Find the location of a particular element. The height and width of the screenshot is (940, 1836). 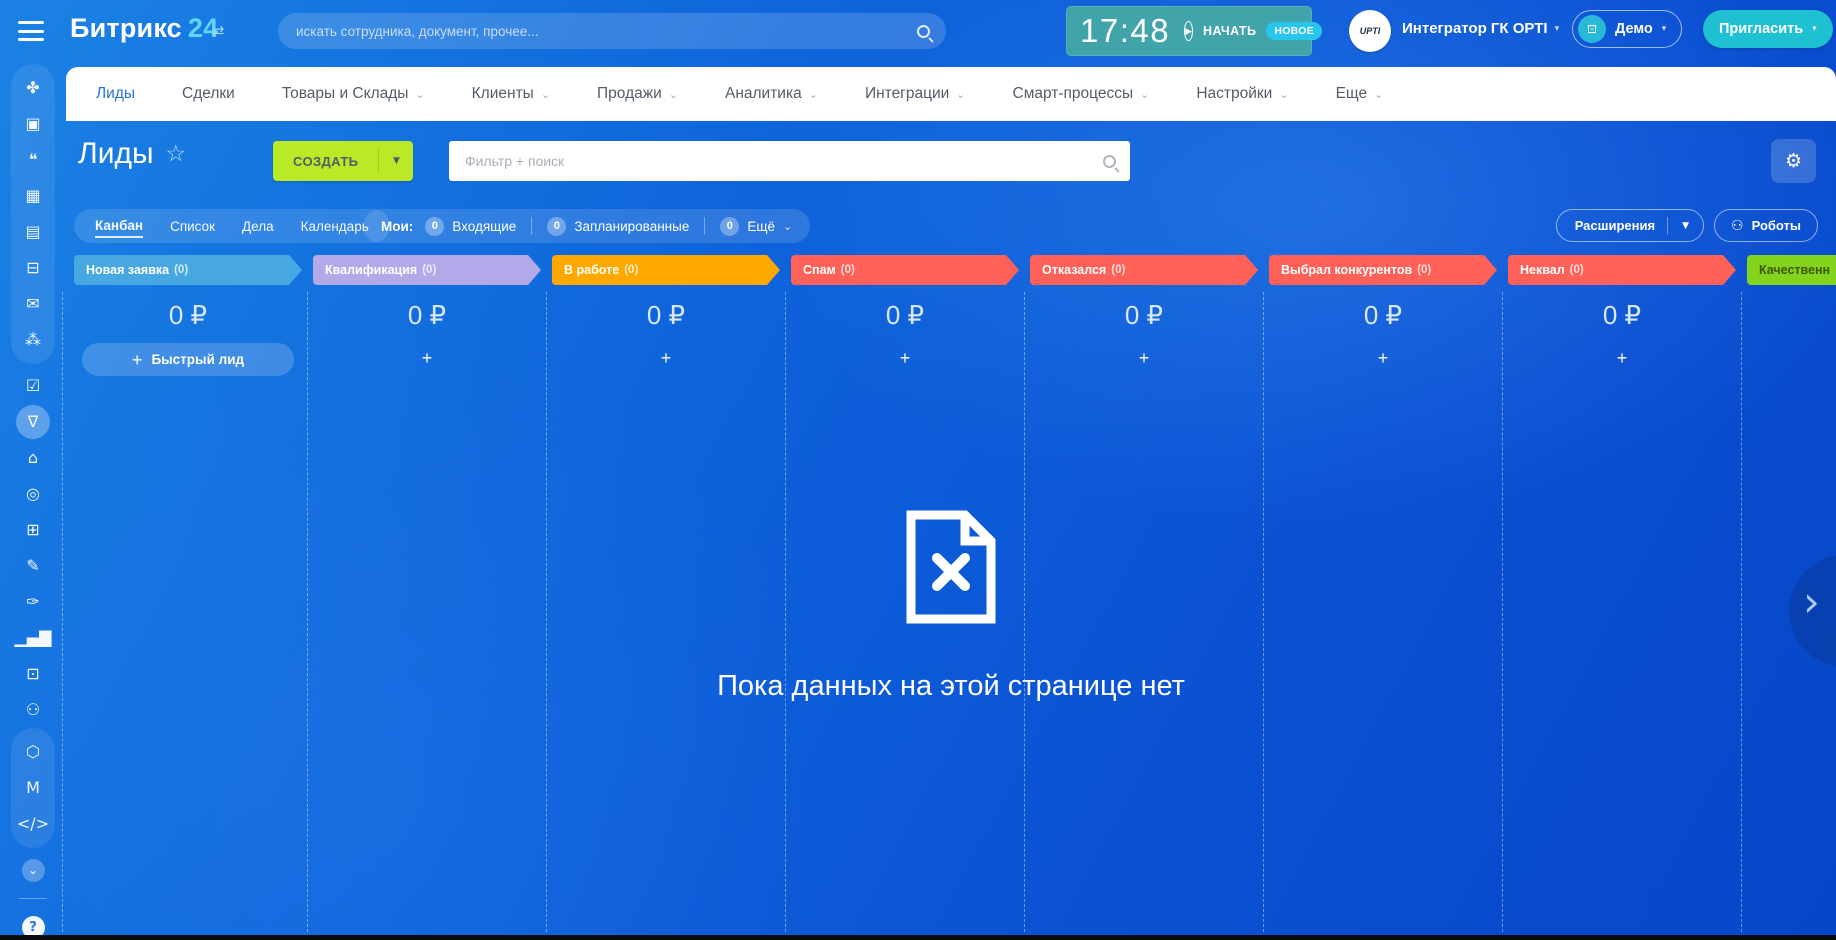

sidebar-item-shop-cart: ⊞ is located at coordinates (33, 530).